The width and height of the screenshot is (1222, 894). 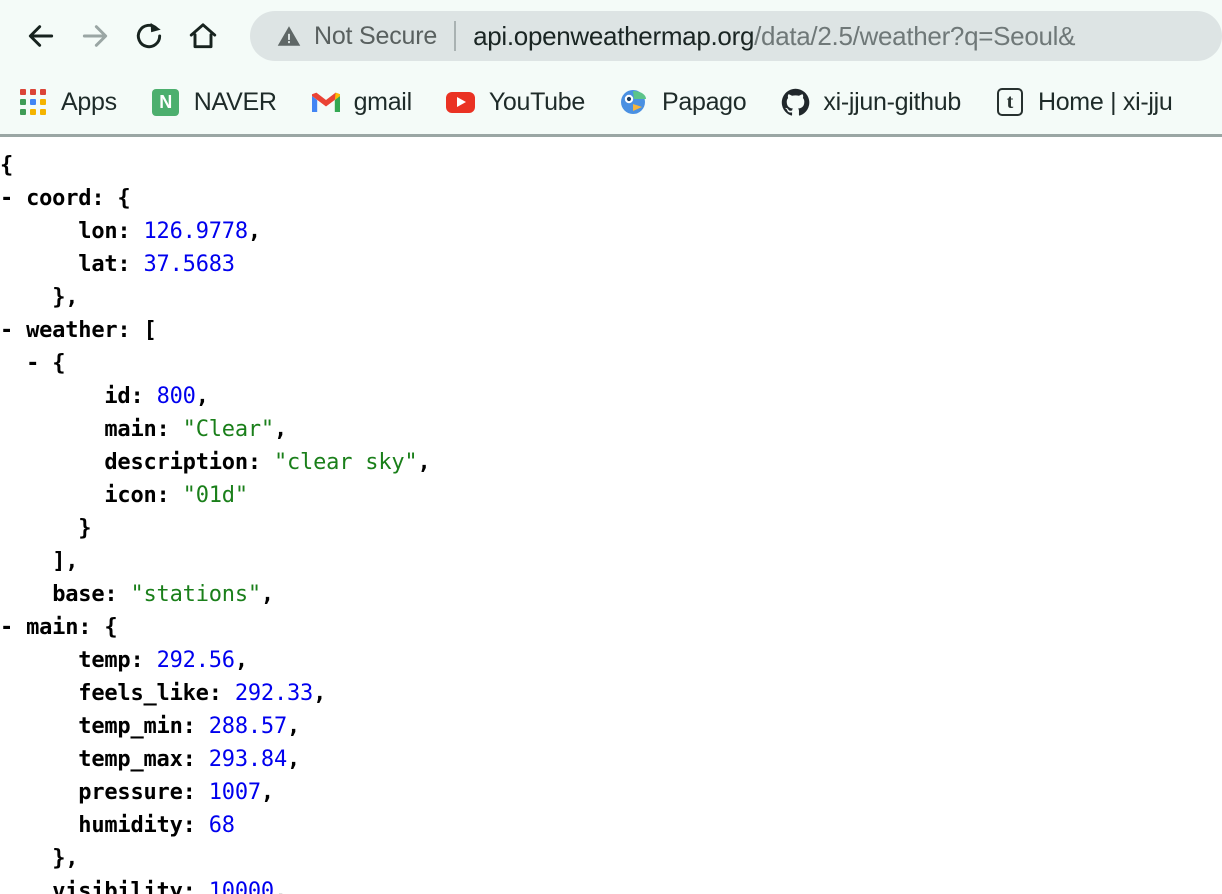 What do you see at coordinates (611, 396) in the screenshot?
I see `json-line: id: 800,` at bounding box center [611, 396].